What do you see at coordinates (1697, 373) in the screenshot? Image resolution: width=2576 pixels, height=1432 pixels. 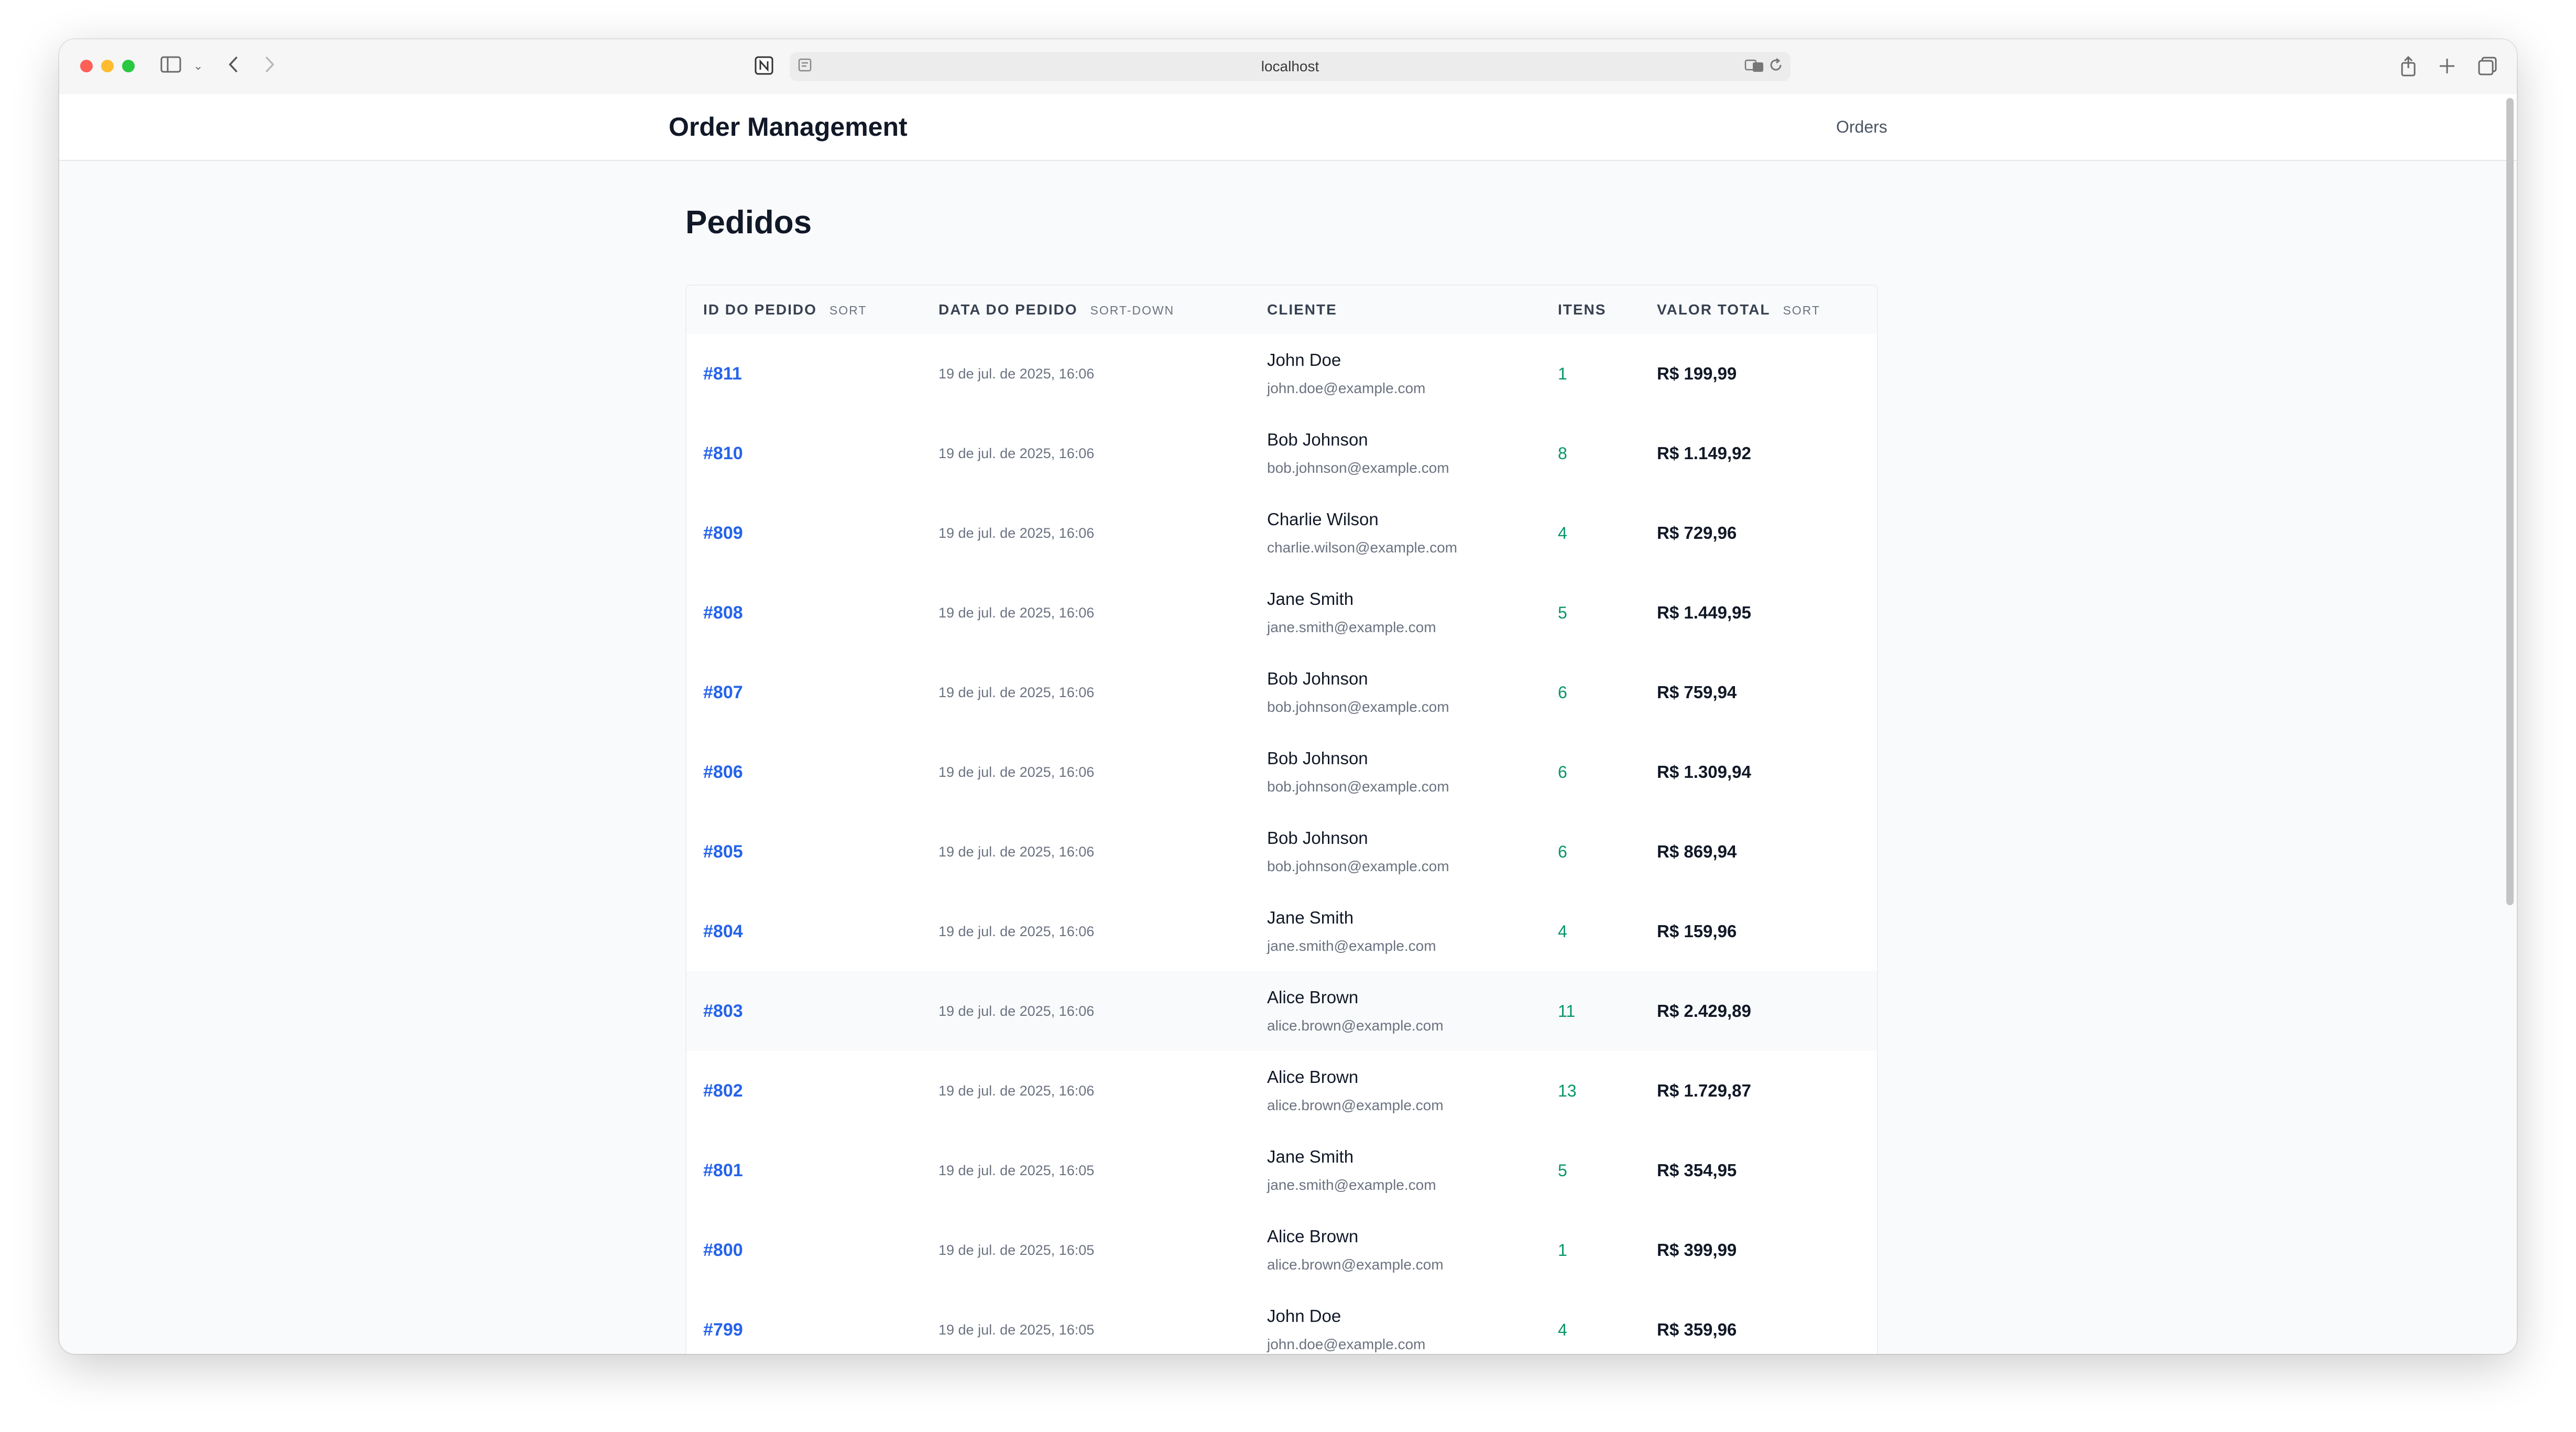 I see `order-total: R$ 199,99` at bounding box center [1697, 373].